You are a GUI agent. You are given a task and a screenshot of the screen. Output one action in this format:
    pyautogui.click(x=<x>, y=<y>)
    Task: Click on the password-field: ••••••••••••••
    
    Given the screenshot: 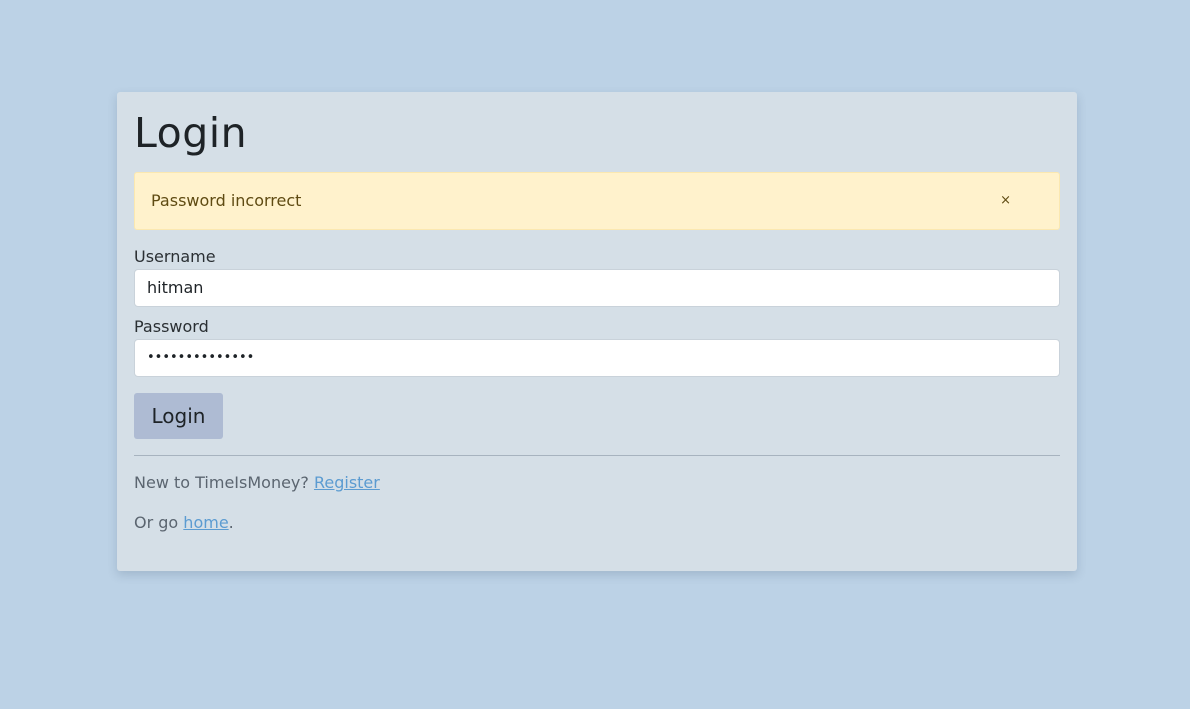 What is the action you would take?
    pyautogui.click(x=597, y=358)
    